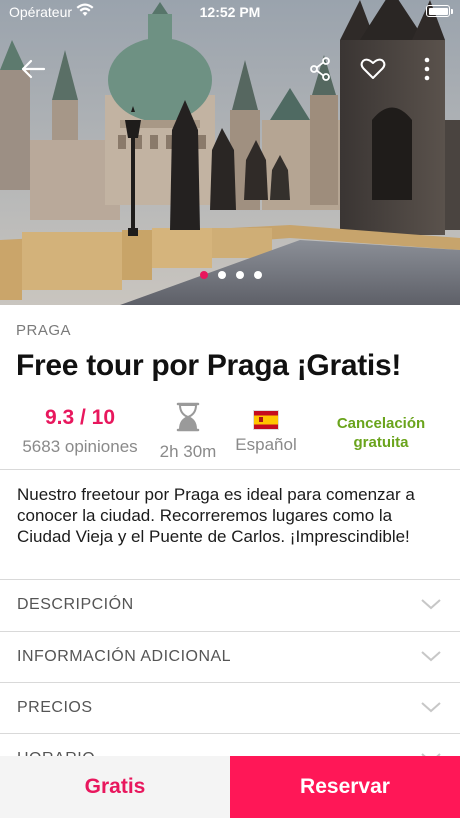 This screenshot has height=818, width=460. Describe the element at coordinates (345, 787) in the screenshot. I see `book-button: Reservar` at that location.